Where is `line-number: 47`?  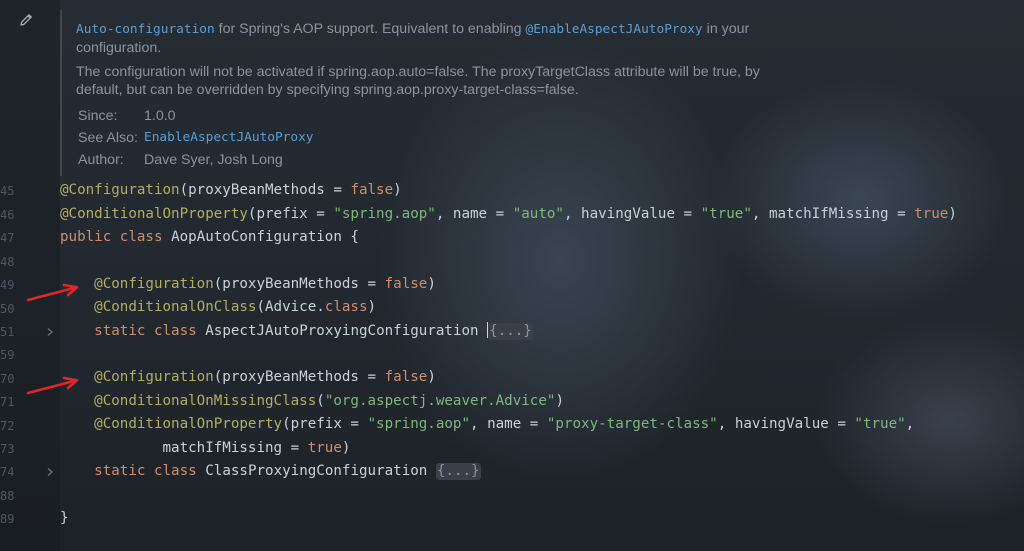
line-number: 47 is located at coordinates (7, 238).